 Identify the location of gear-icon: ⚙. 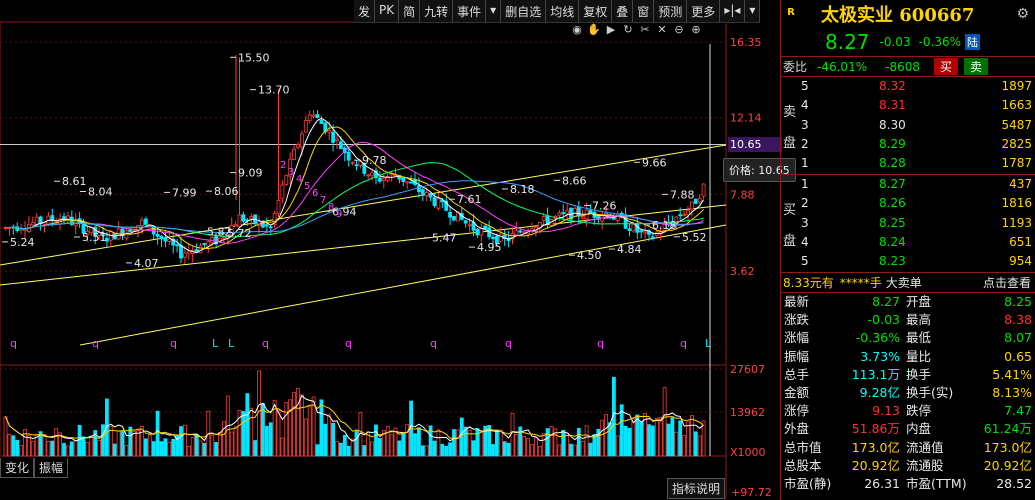
(1022, 14).